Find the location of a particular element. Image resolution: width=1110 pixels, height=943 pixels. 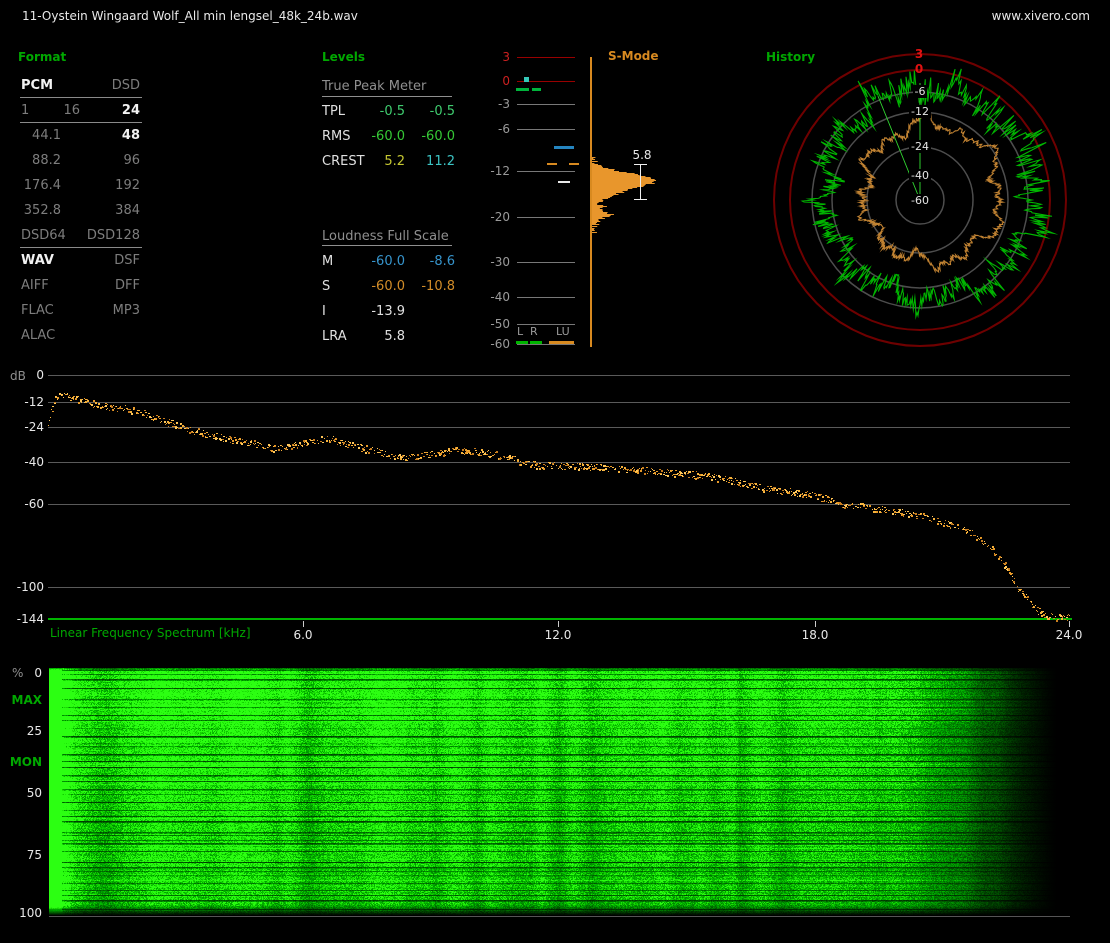

lra-value-label: 5.8 is located at coordinates (642, 155).